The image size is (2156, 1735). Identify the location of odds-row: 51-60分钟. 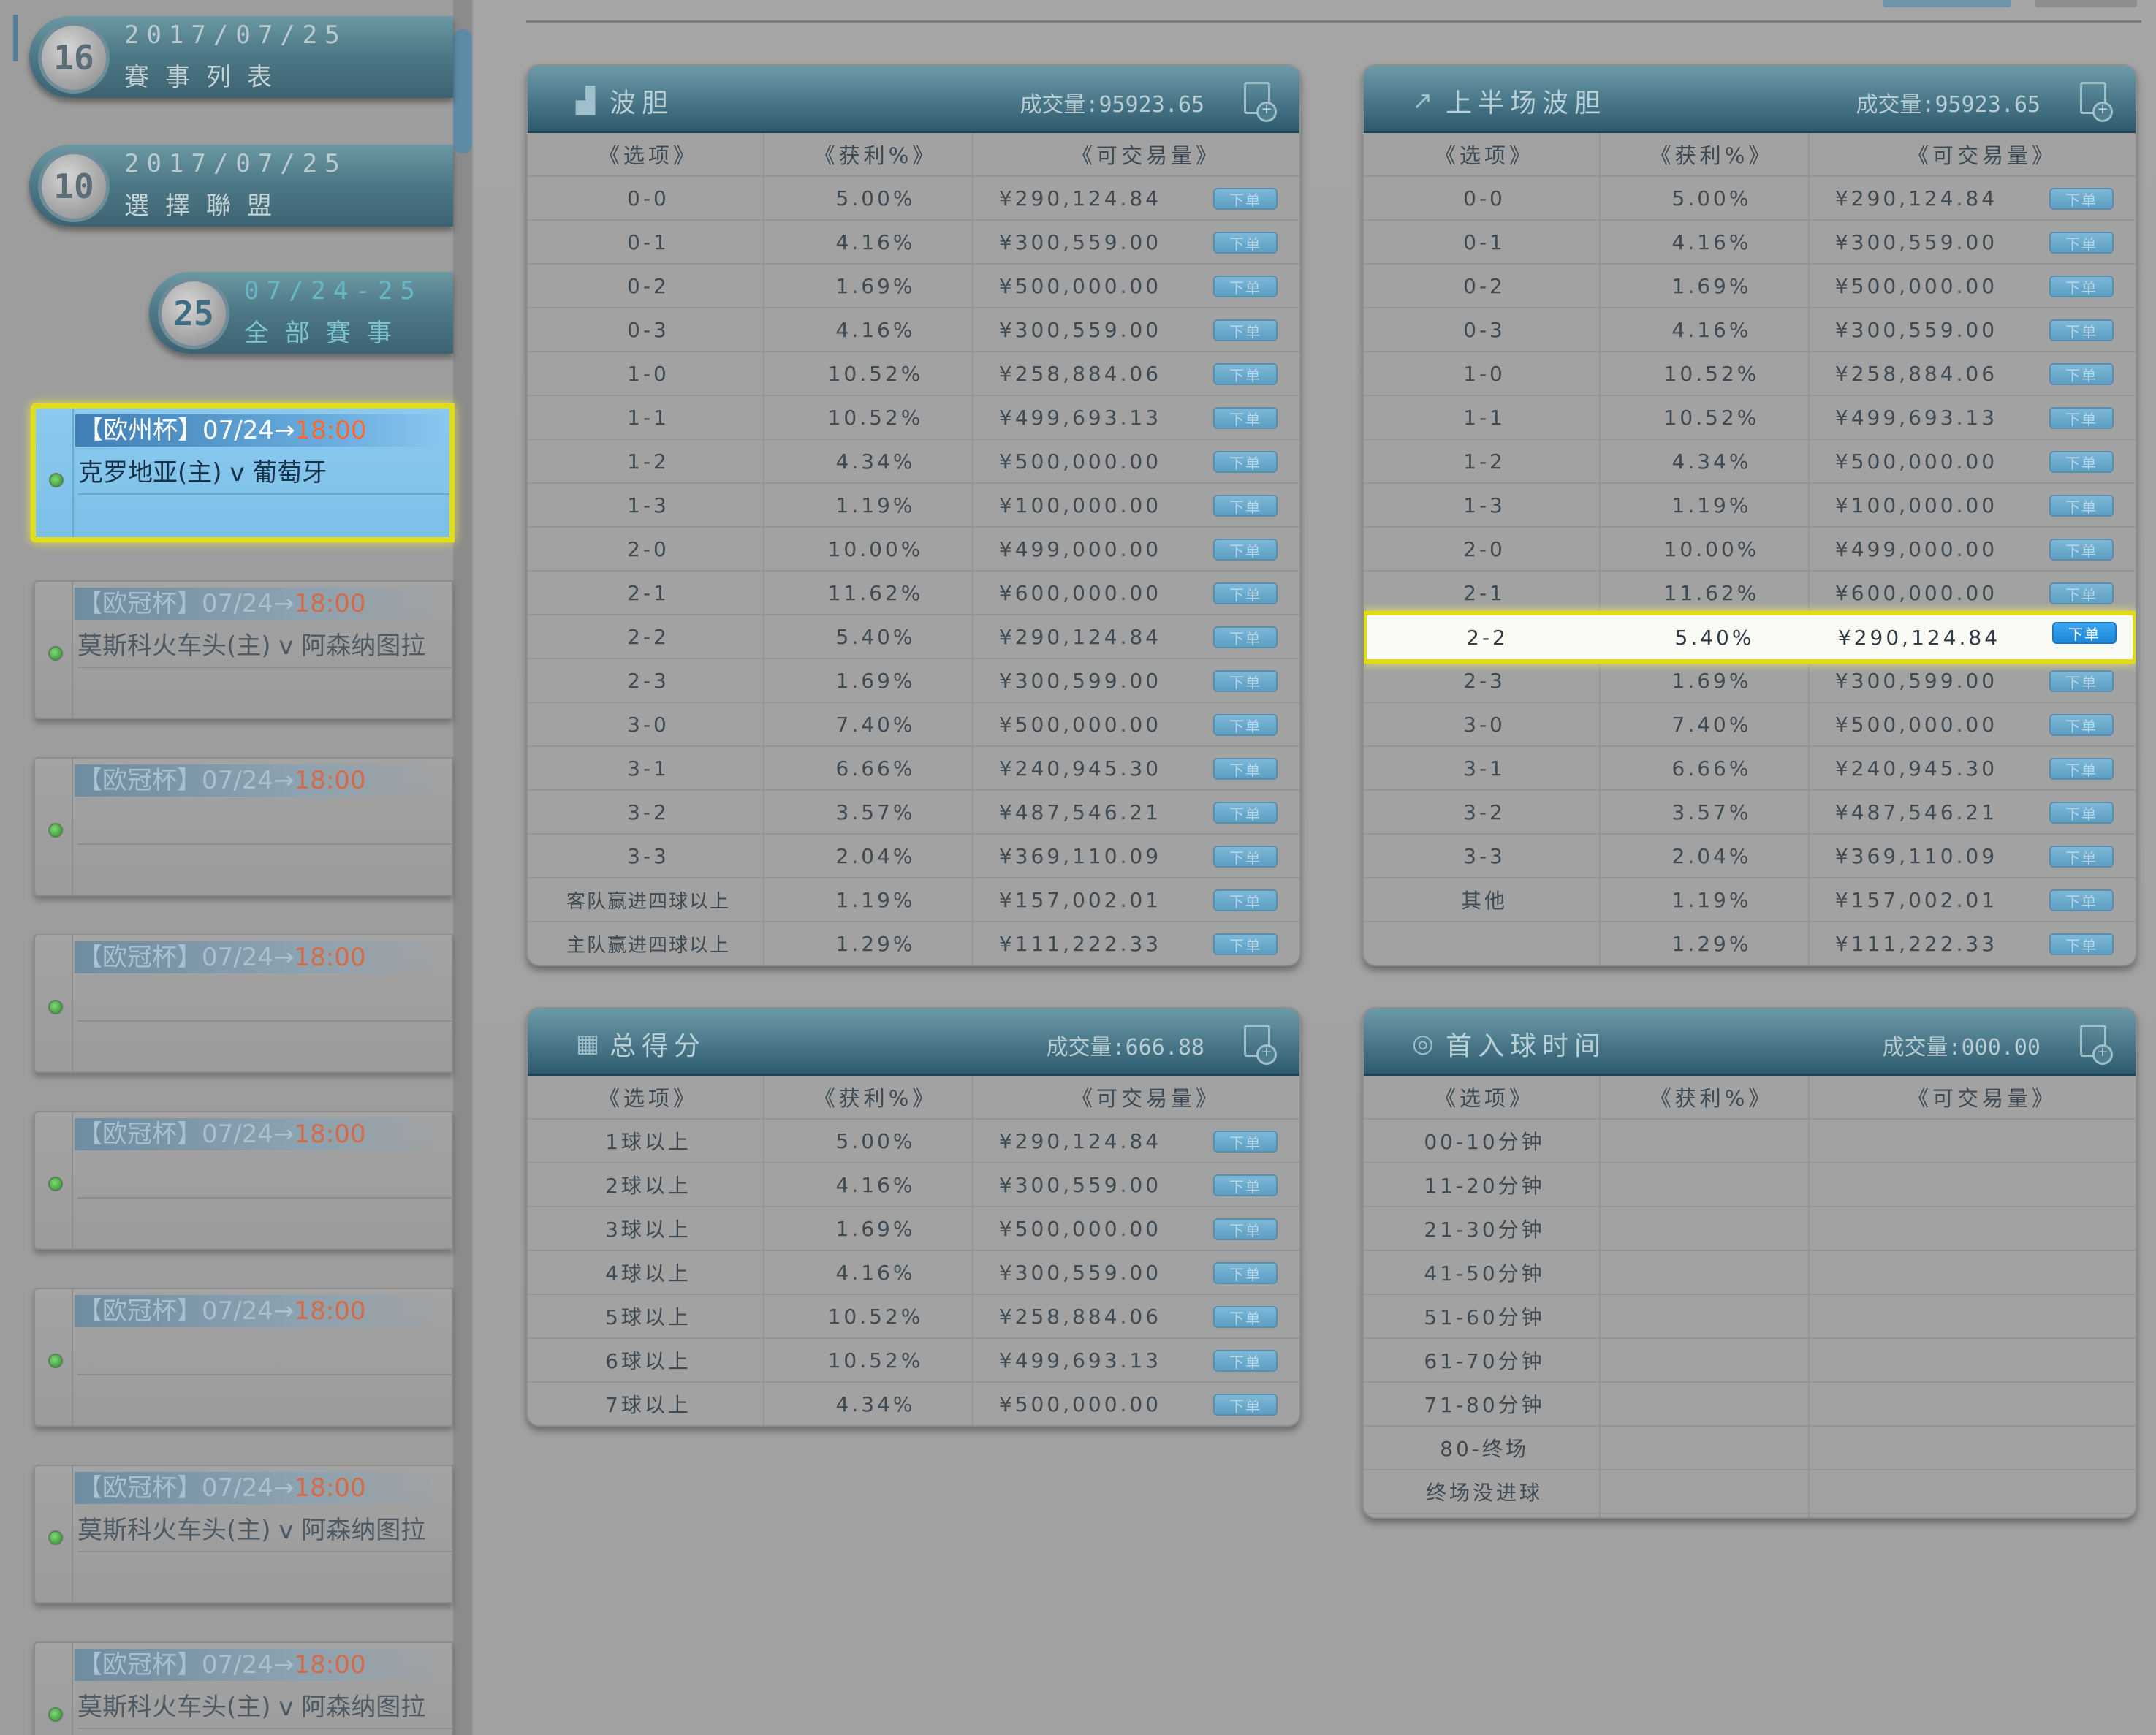
(1750, 1317).